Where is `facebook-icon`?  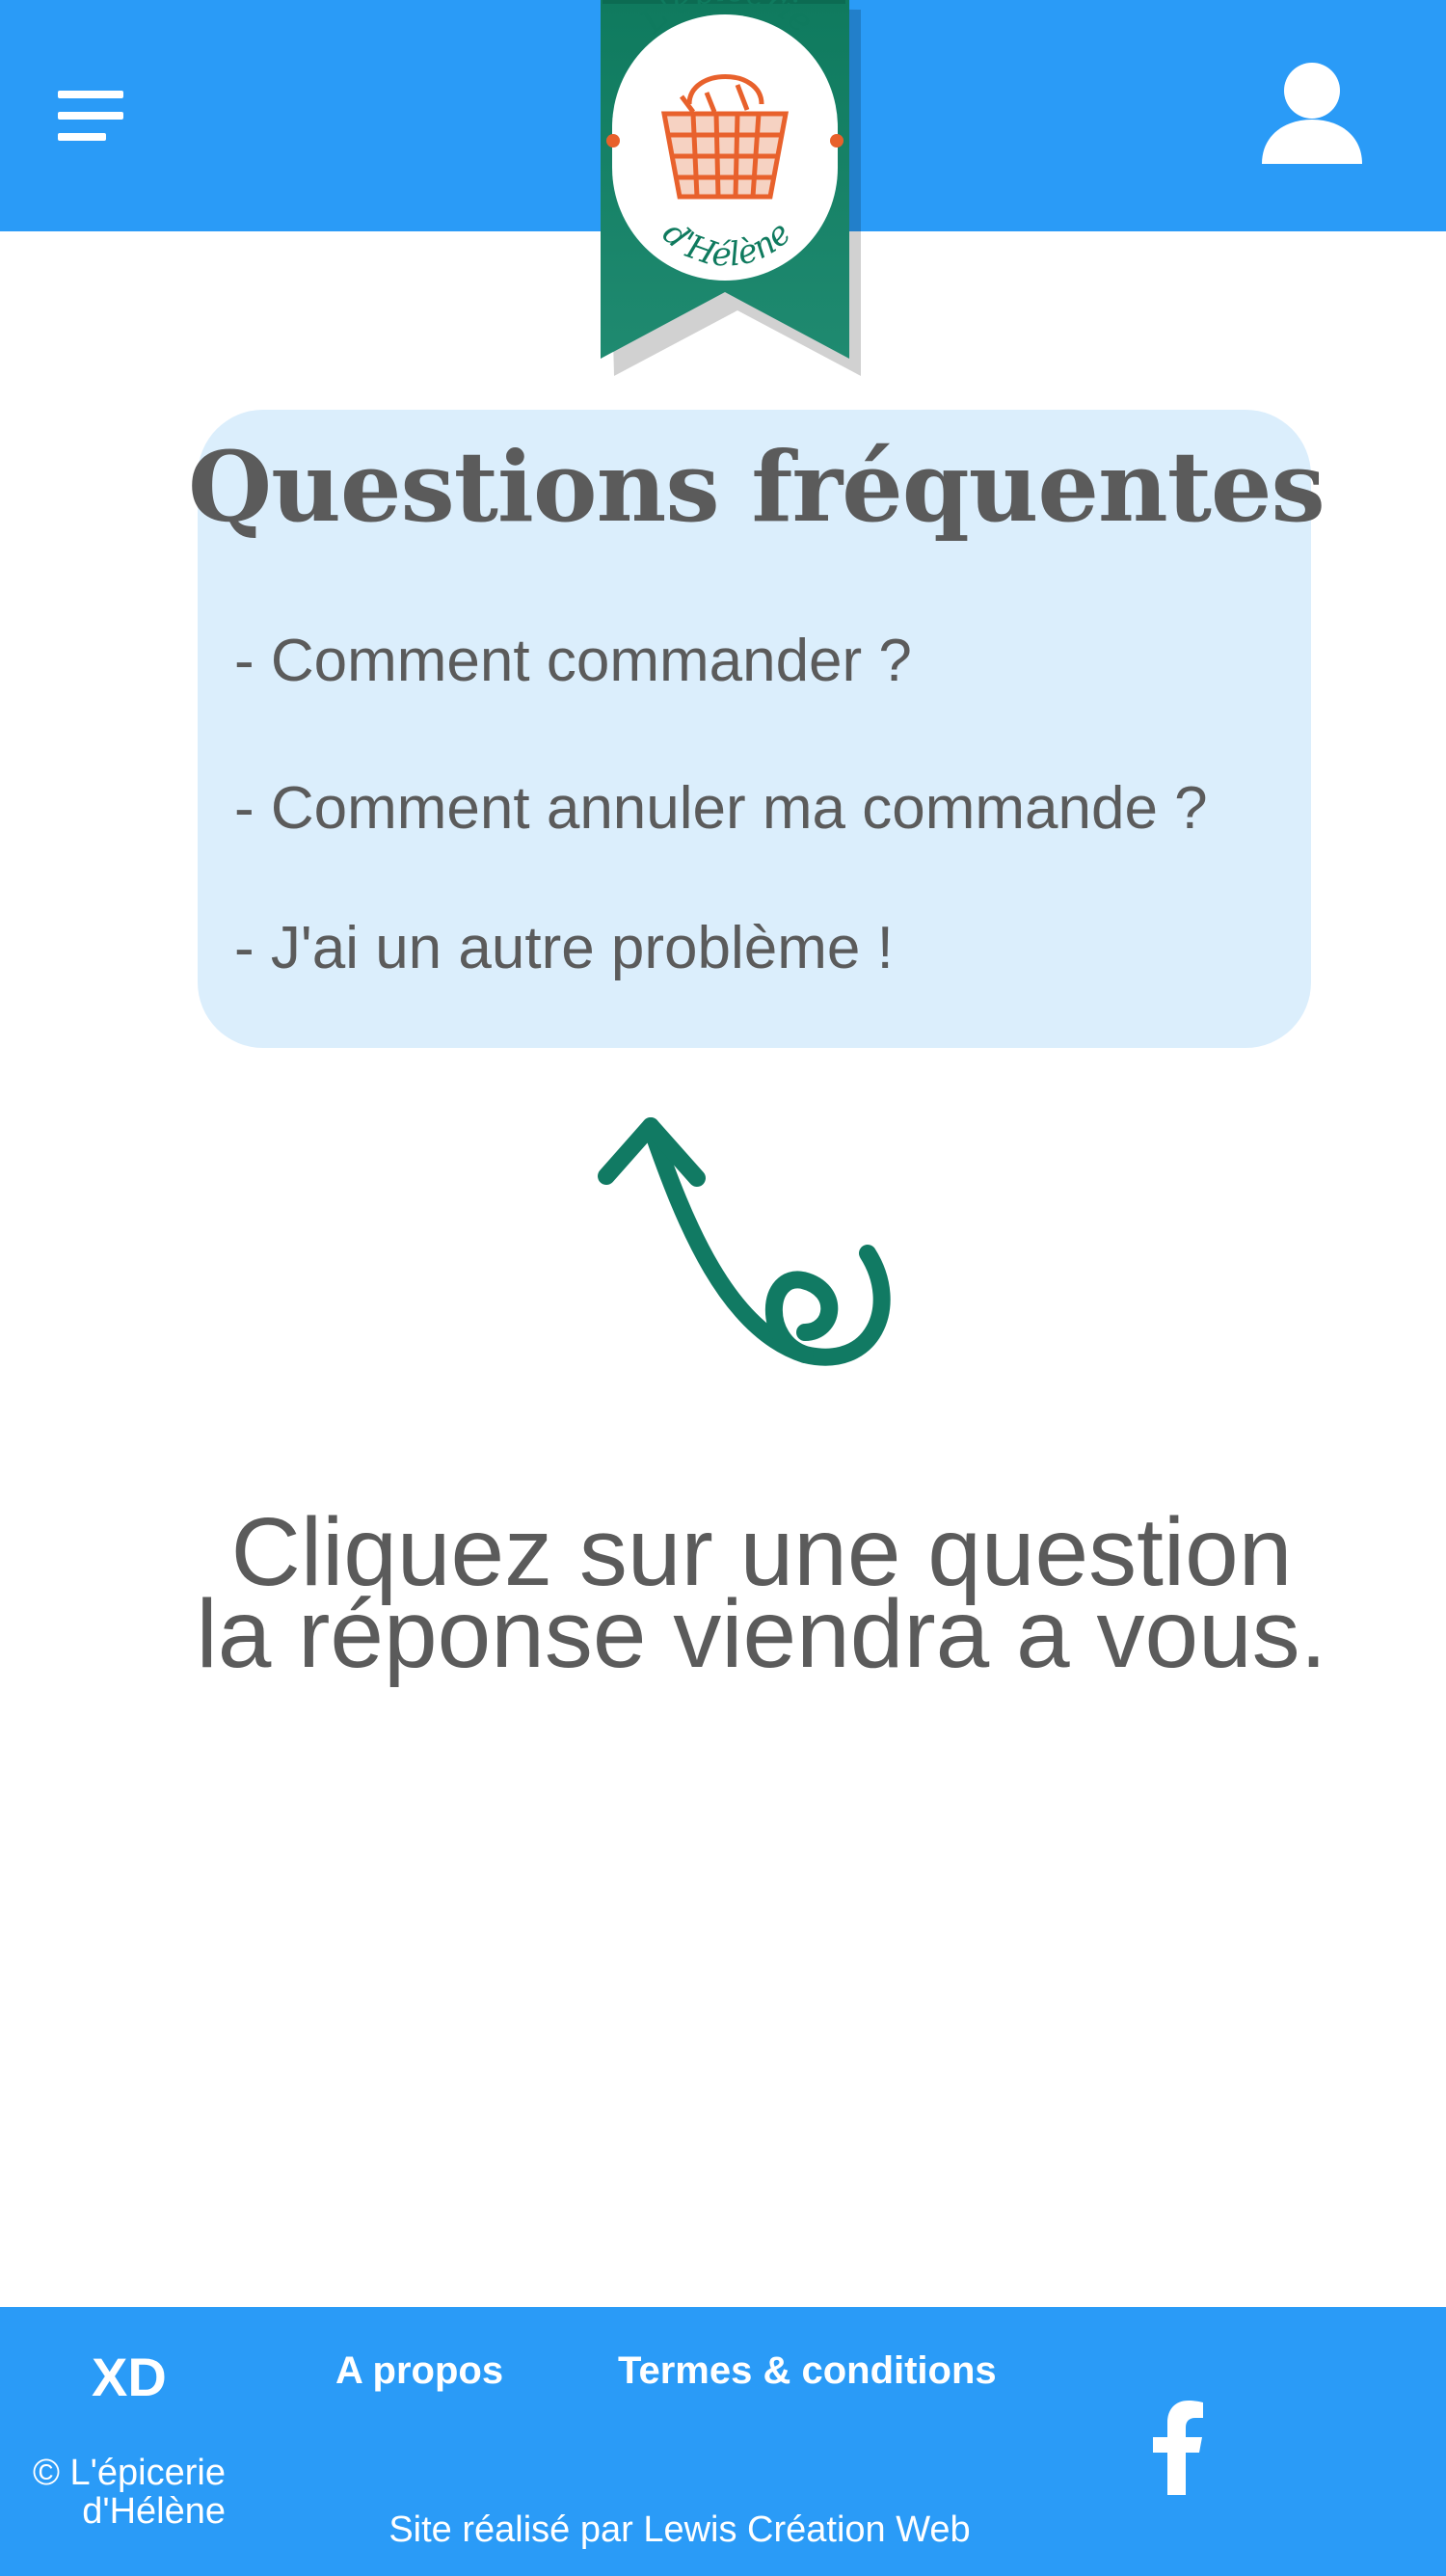 facebook-icon is located at coordinates (1176, 2447).